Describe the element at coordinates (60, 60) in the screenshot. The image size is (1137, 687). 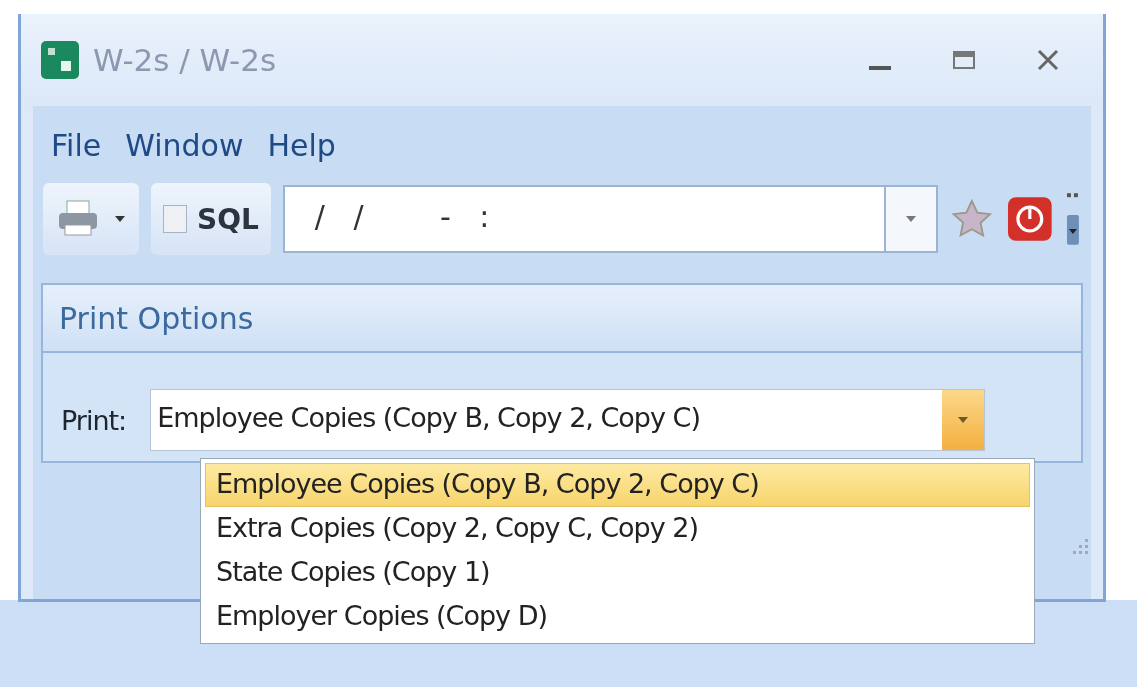
I see `app-icon` at that location.